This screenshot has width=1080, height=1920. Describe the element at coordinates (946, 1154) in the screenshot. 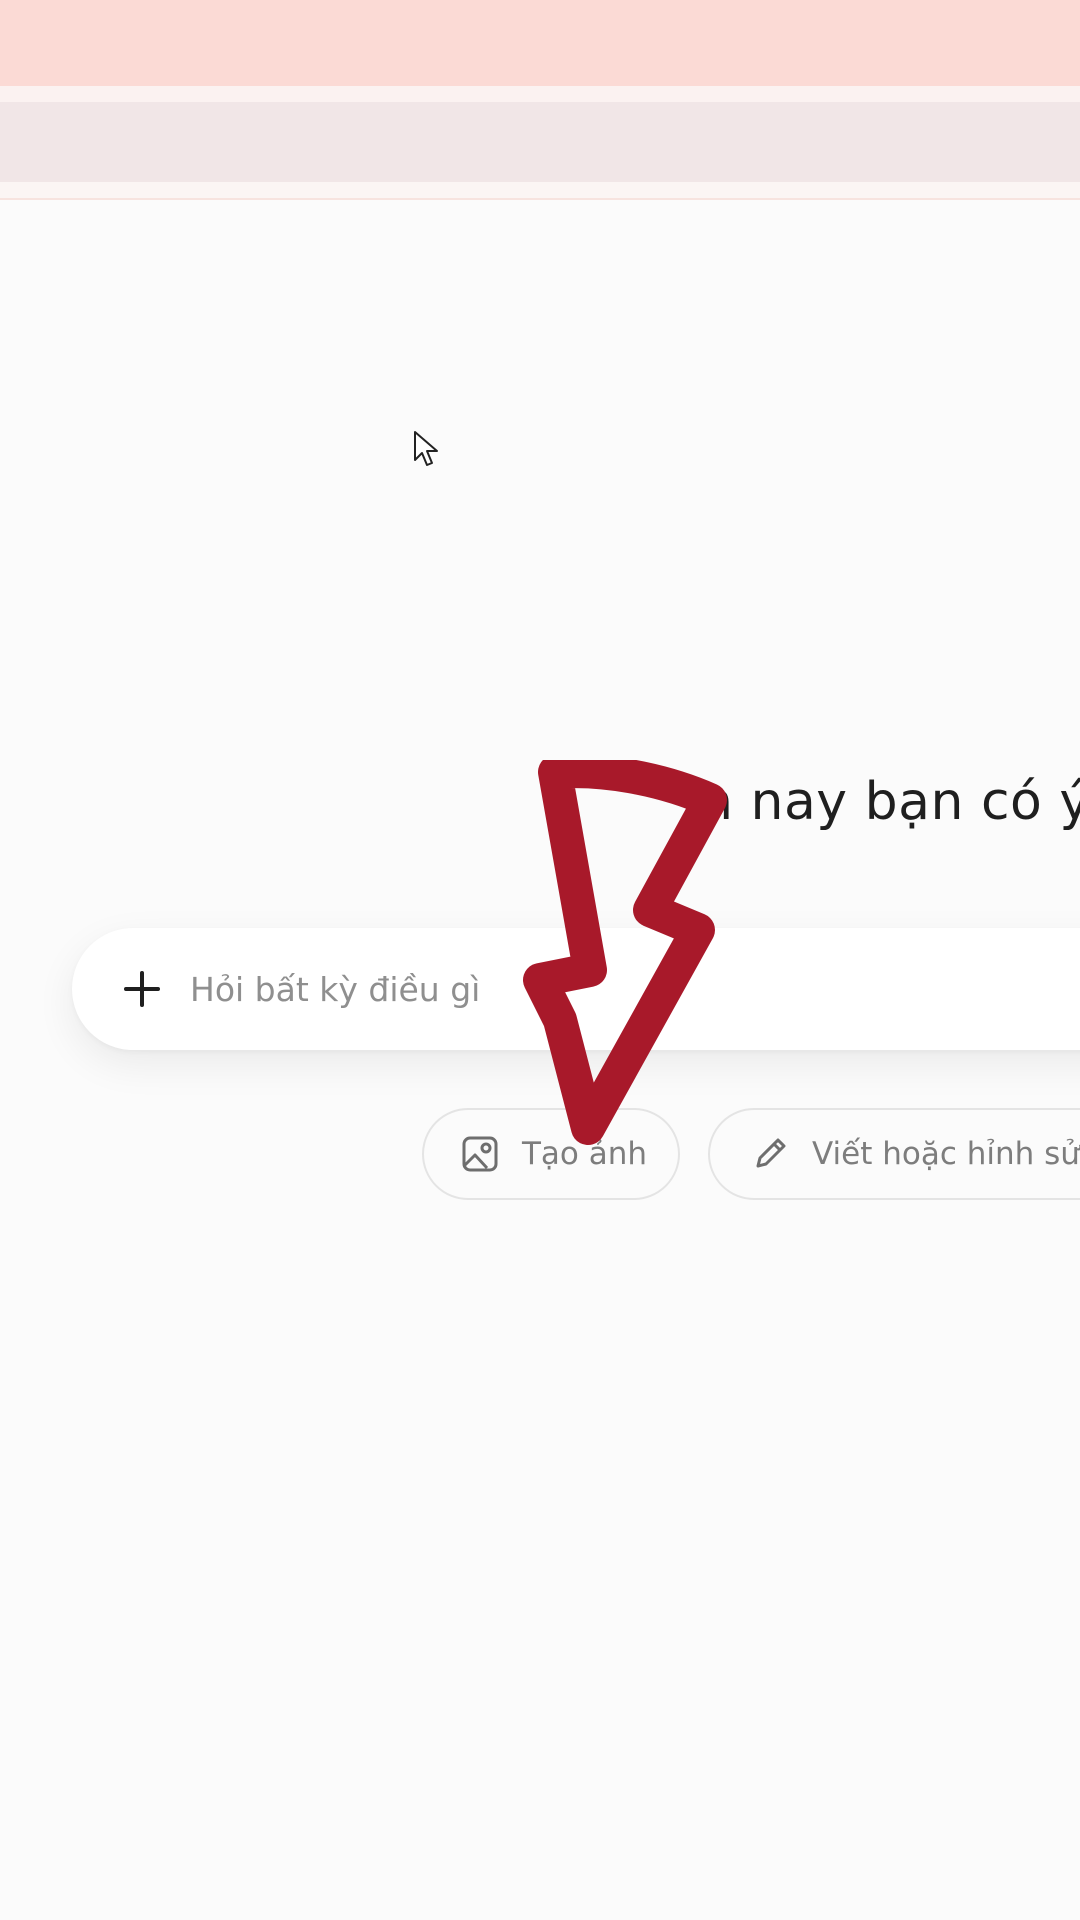

I see `write-or-edit-label: Viết hoặc hỉnh sửa` at that location.